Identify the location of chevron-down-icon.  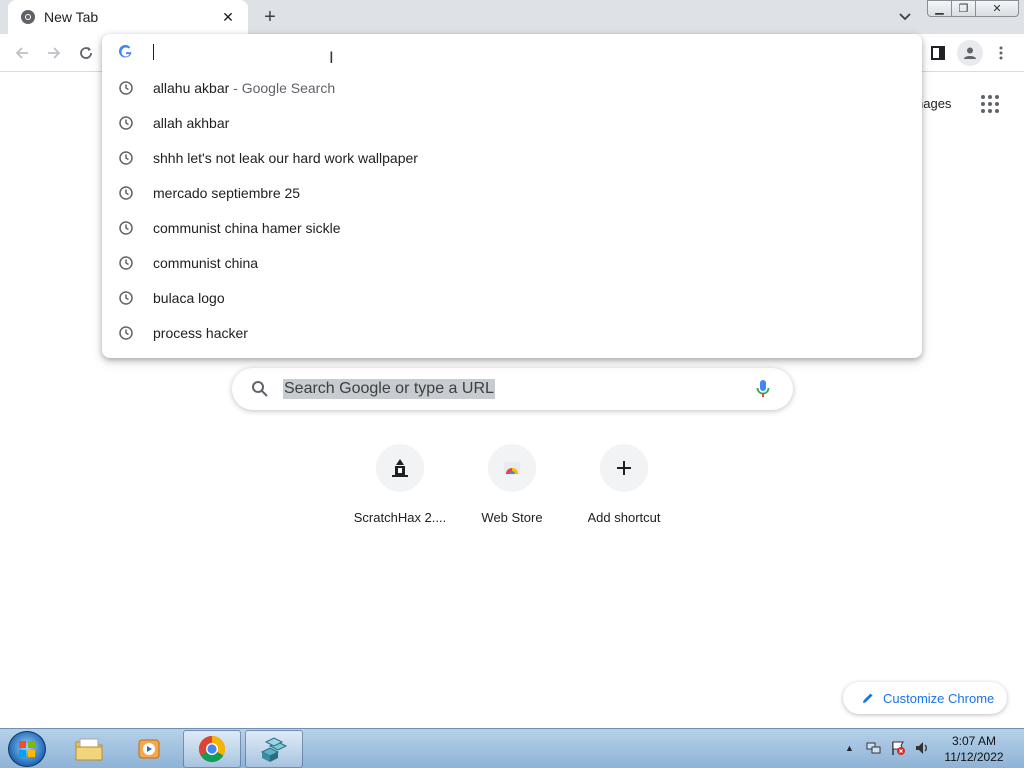
(905, 17).